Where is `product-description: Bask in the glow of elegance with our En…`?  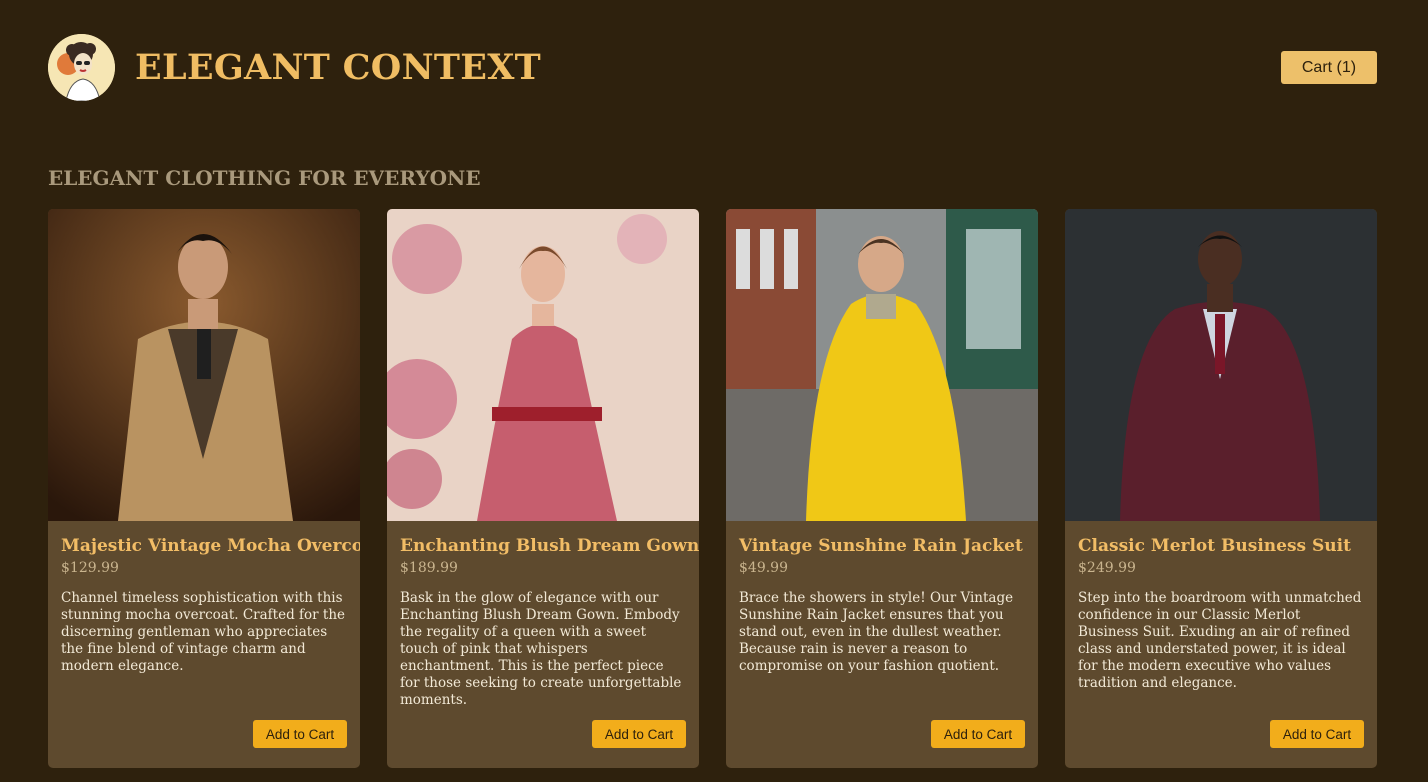
product-description: Bask in the glow of elegance with our En… is located at coordinates (541, 649).